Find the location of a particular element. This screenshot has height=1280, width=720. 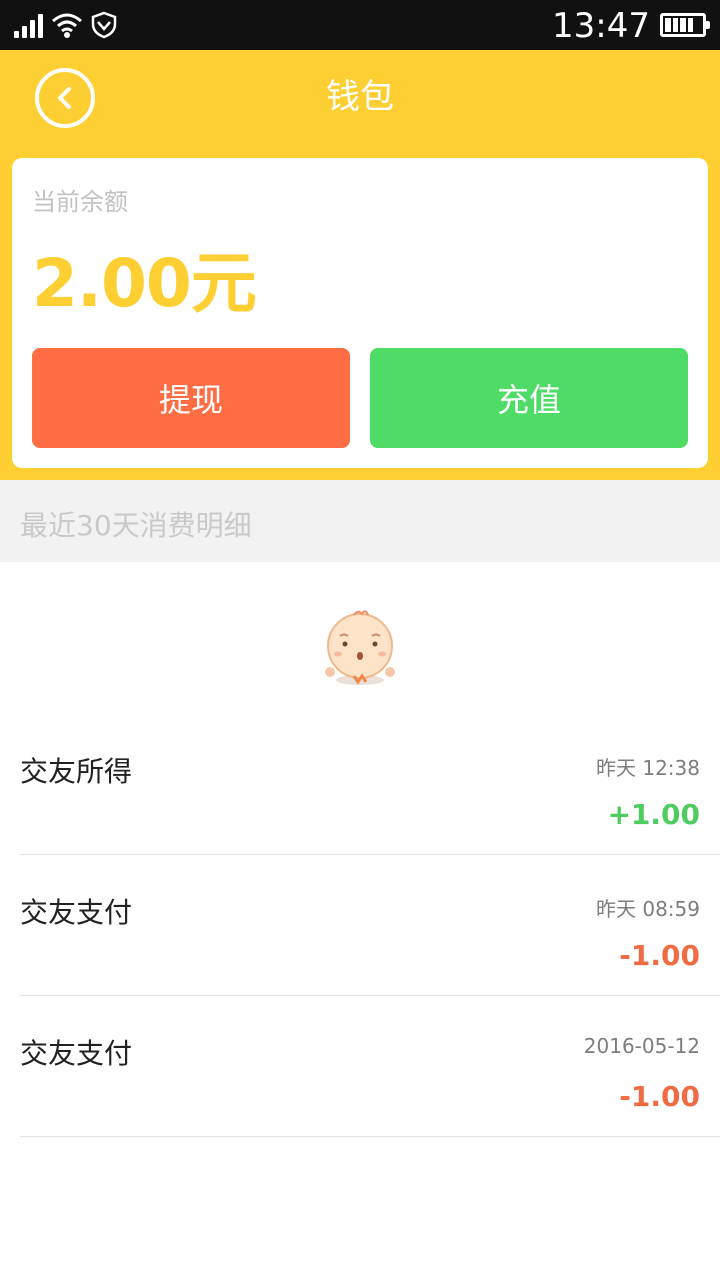

status-icons is located at coordinates (65, 25).